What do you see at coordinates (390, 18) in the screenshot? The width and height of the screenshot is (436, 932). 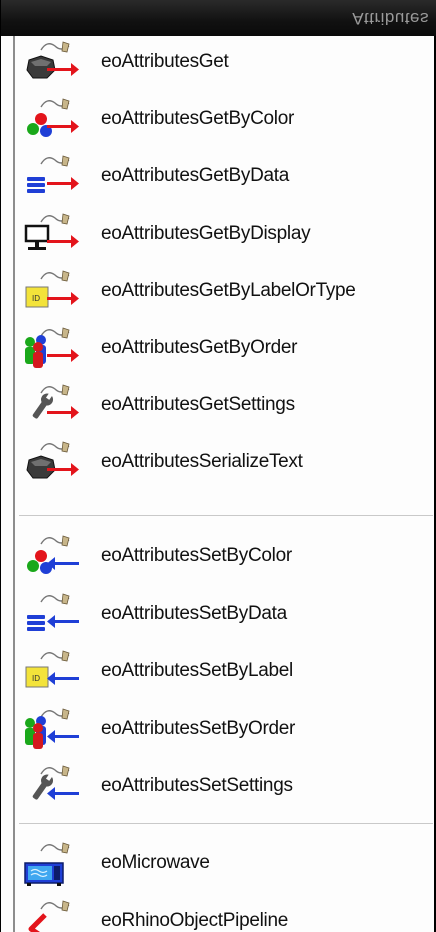 I see `panel-title: Attributes` at bounding box center [390, 18].